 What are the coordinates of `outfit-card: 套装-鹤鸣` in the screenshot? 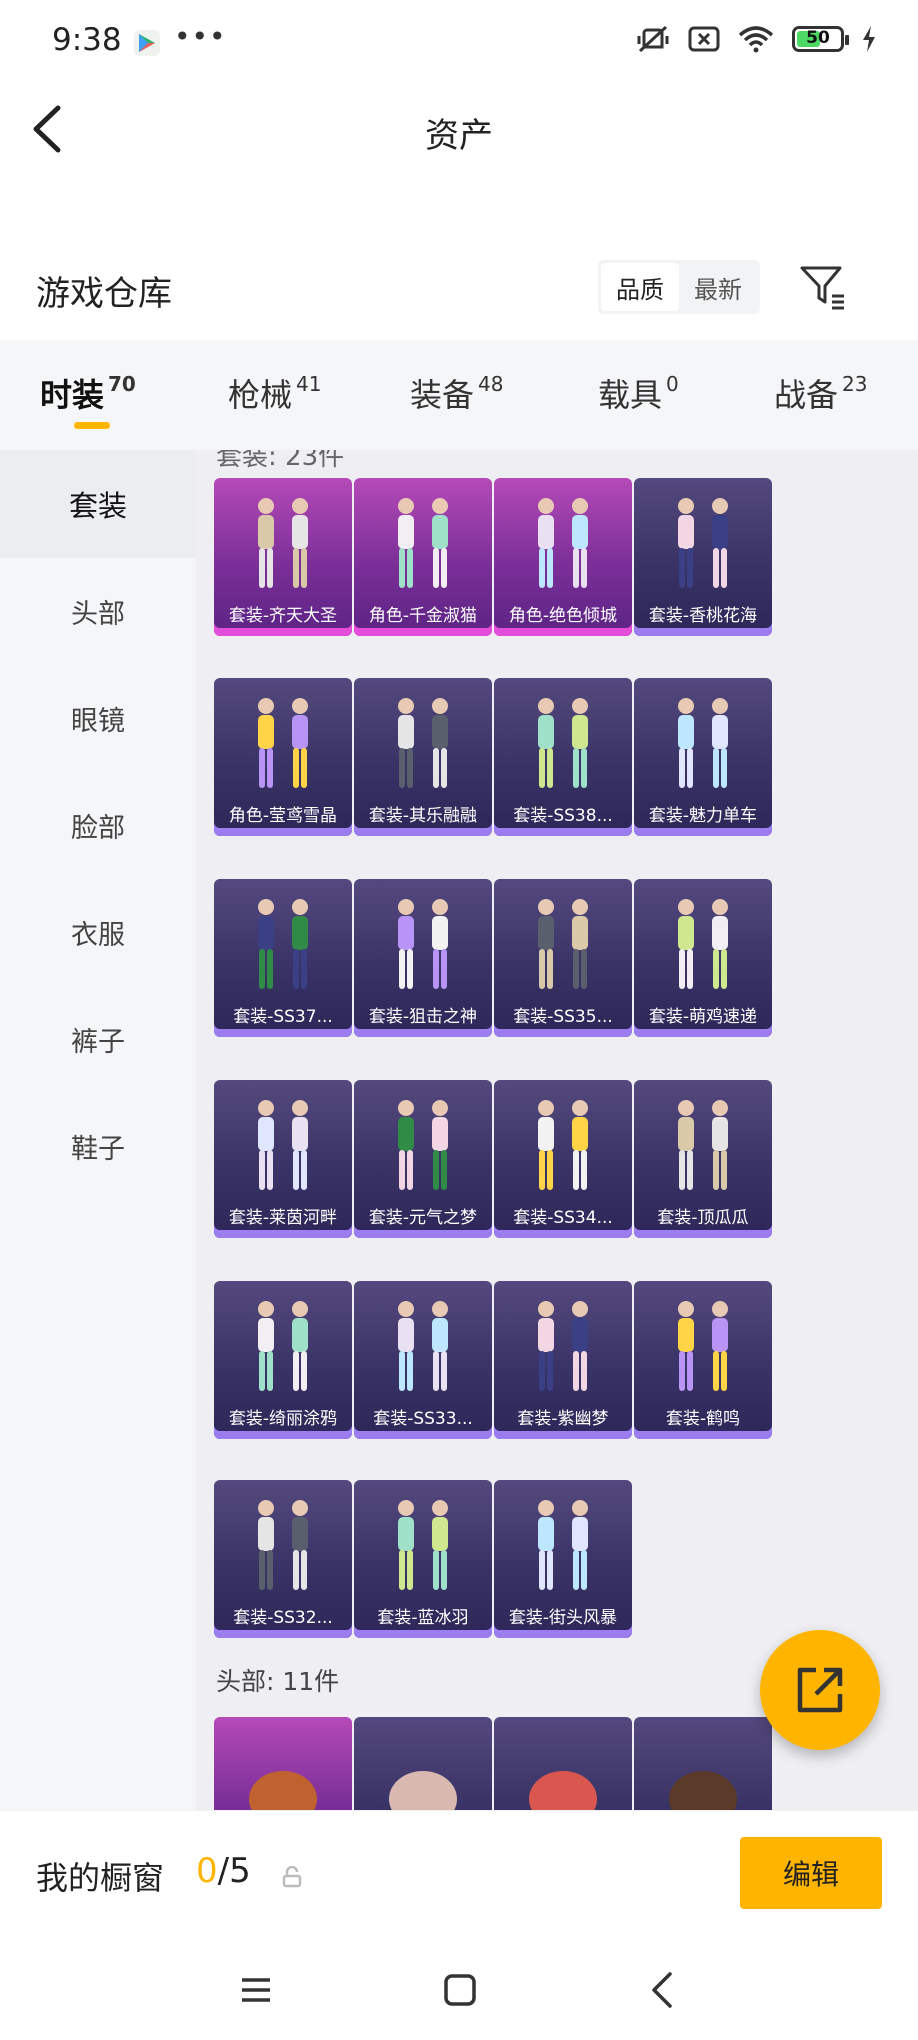 It's located at (703, 1360).